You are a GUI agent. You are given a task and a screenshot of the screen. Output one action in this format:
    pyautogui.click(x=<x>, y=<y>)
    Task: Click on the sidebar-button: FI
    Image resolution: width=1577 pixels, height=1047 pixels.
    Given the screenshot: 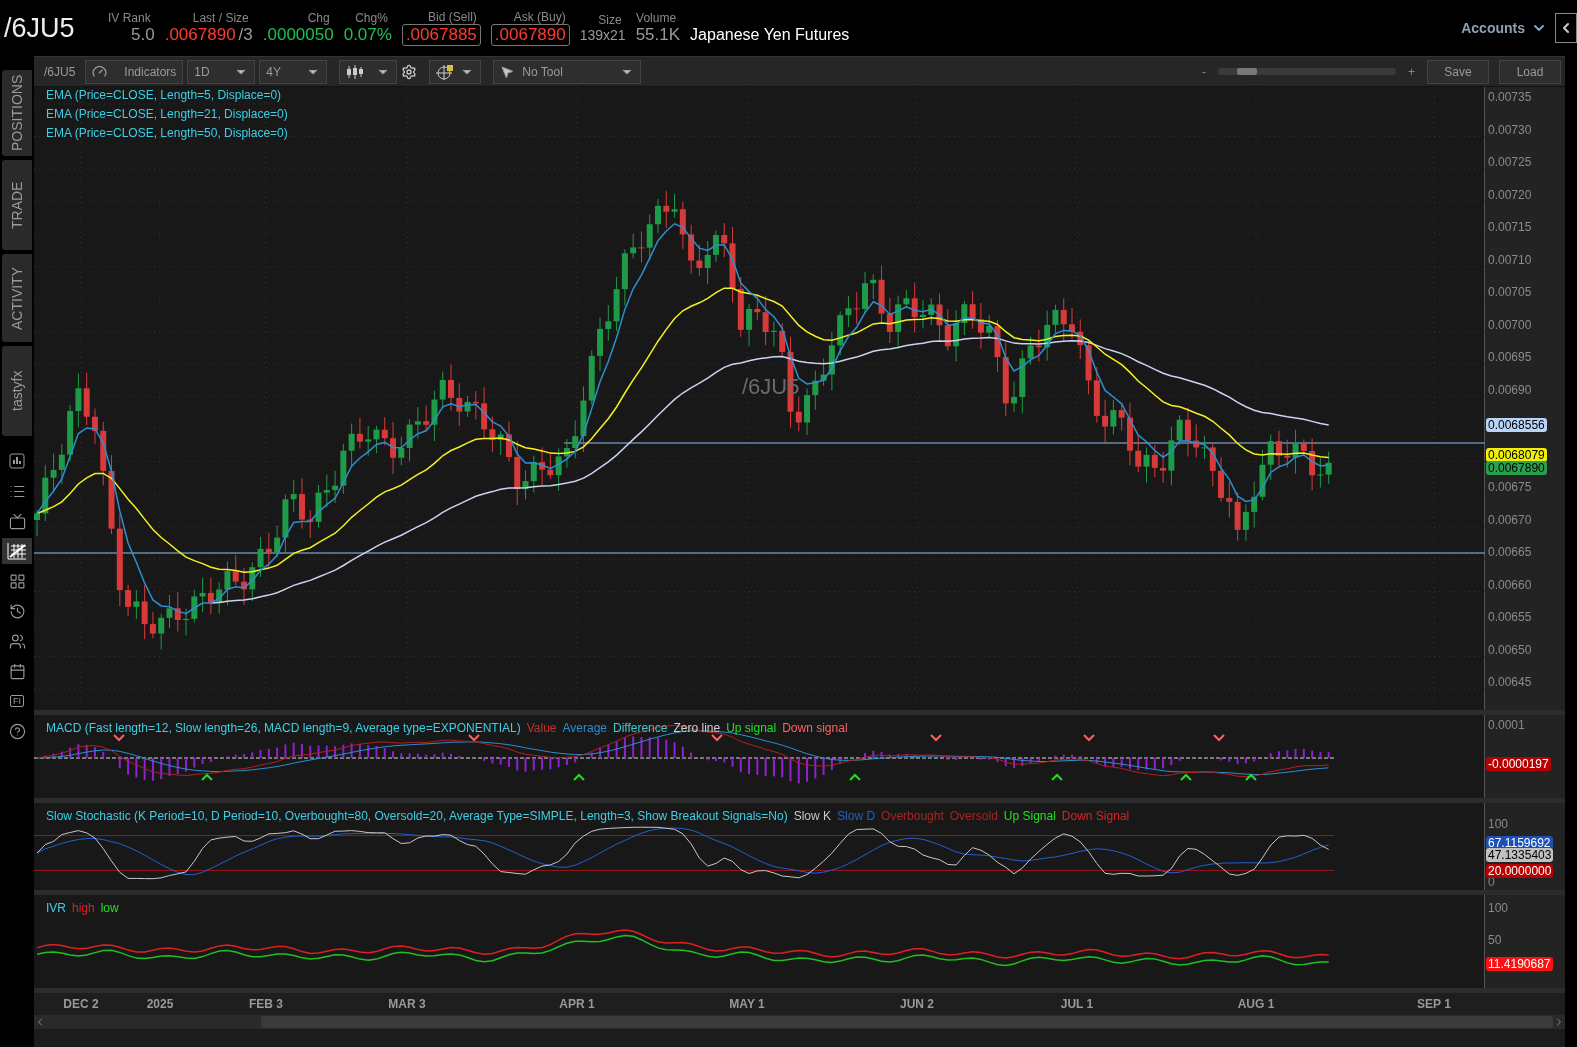 What is the action you would take?
    pyautogui.click(x=17, y=701)
    